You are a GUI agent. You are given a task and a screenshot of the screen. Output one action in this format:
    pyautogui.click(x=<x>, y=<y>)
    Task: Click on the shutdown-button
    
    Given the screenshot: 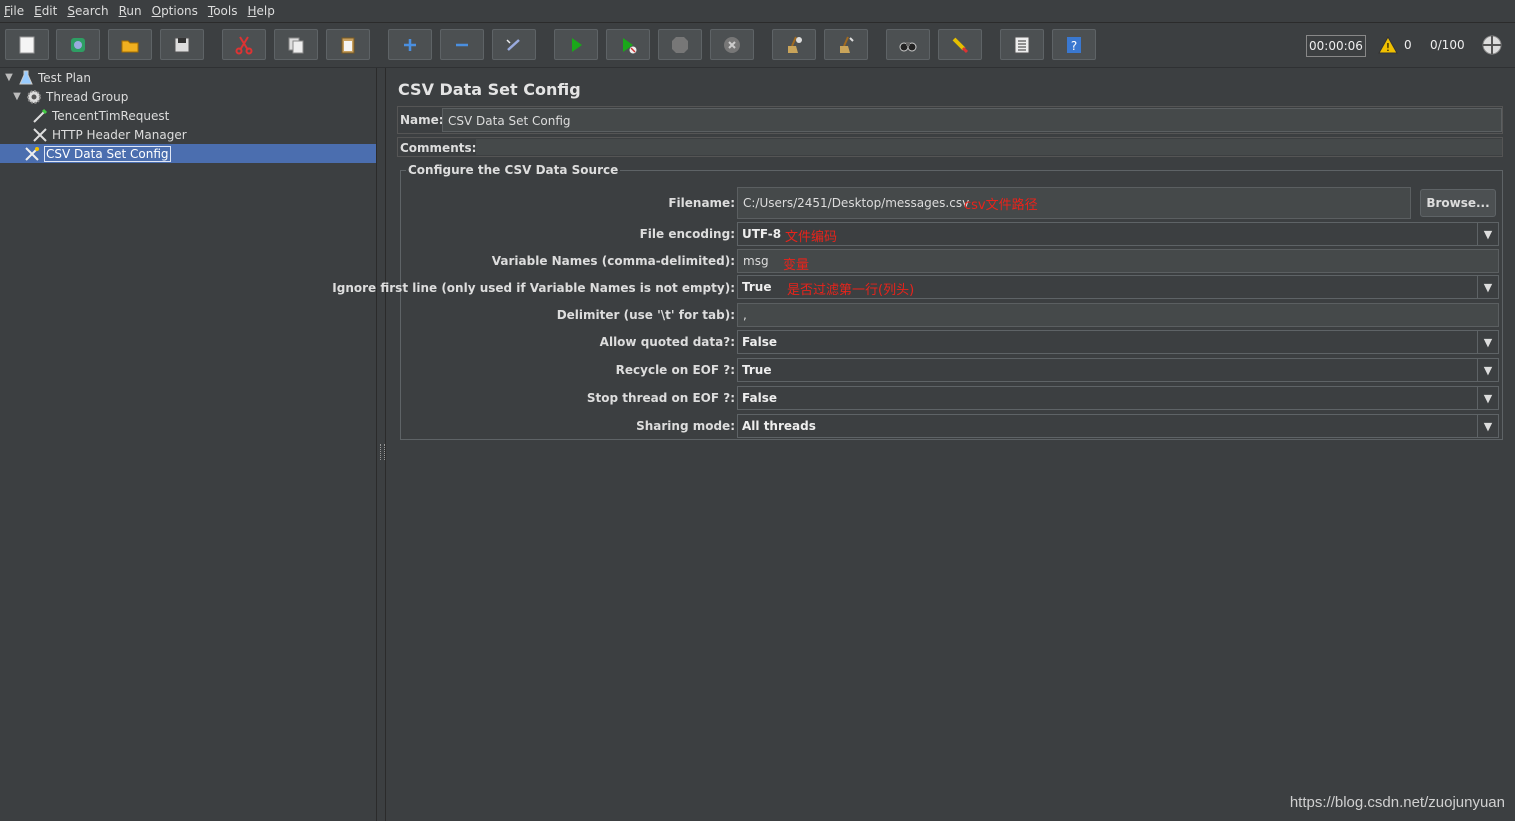 What is the action you would take?
    pyautogui.click(x=732, y=44)
    